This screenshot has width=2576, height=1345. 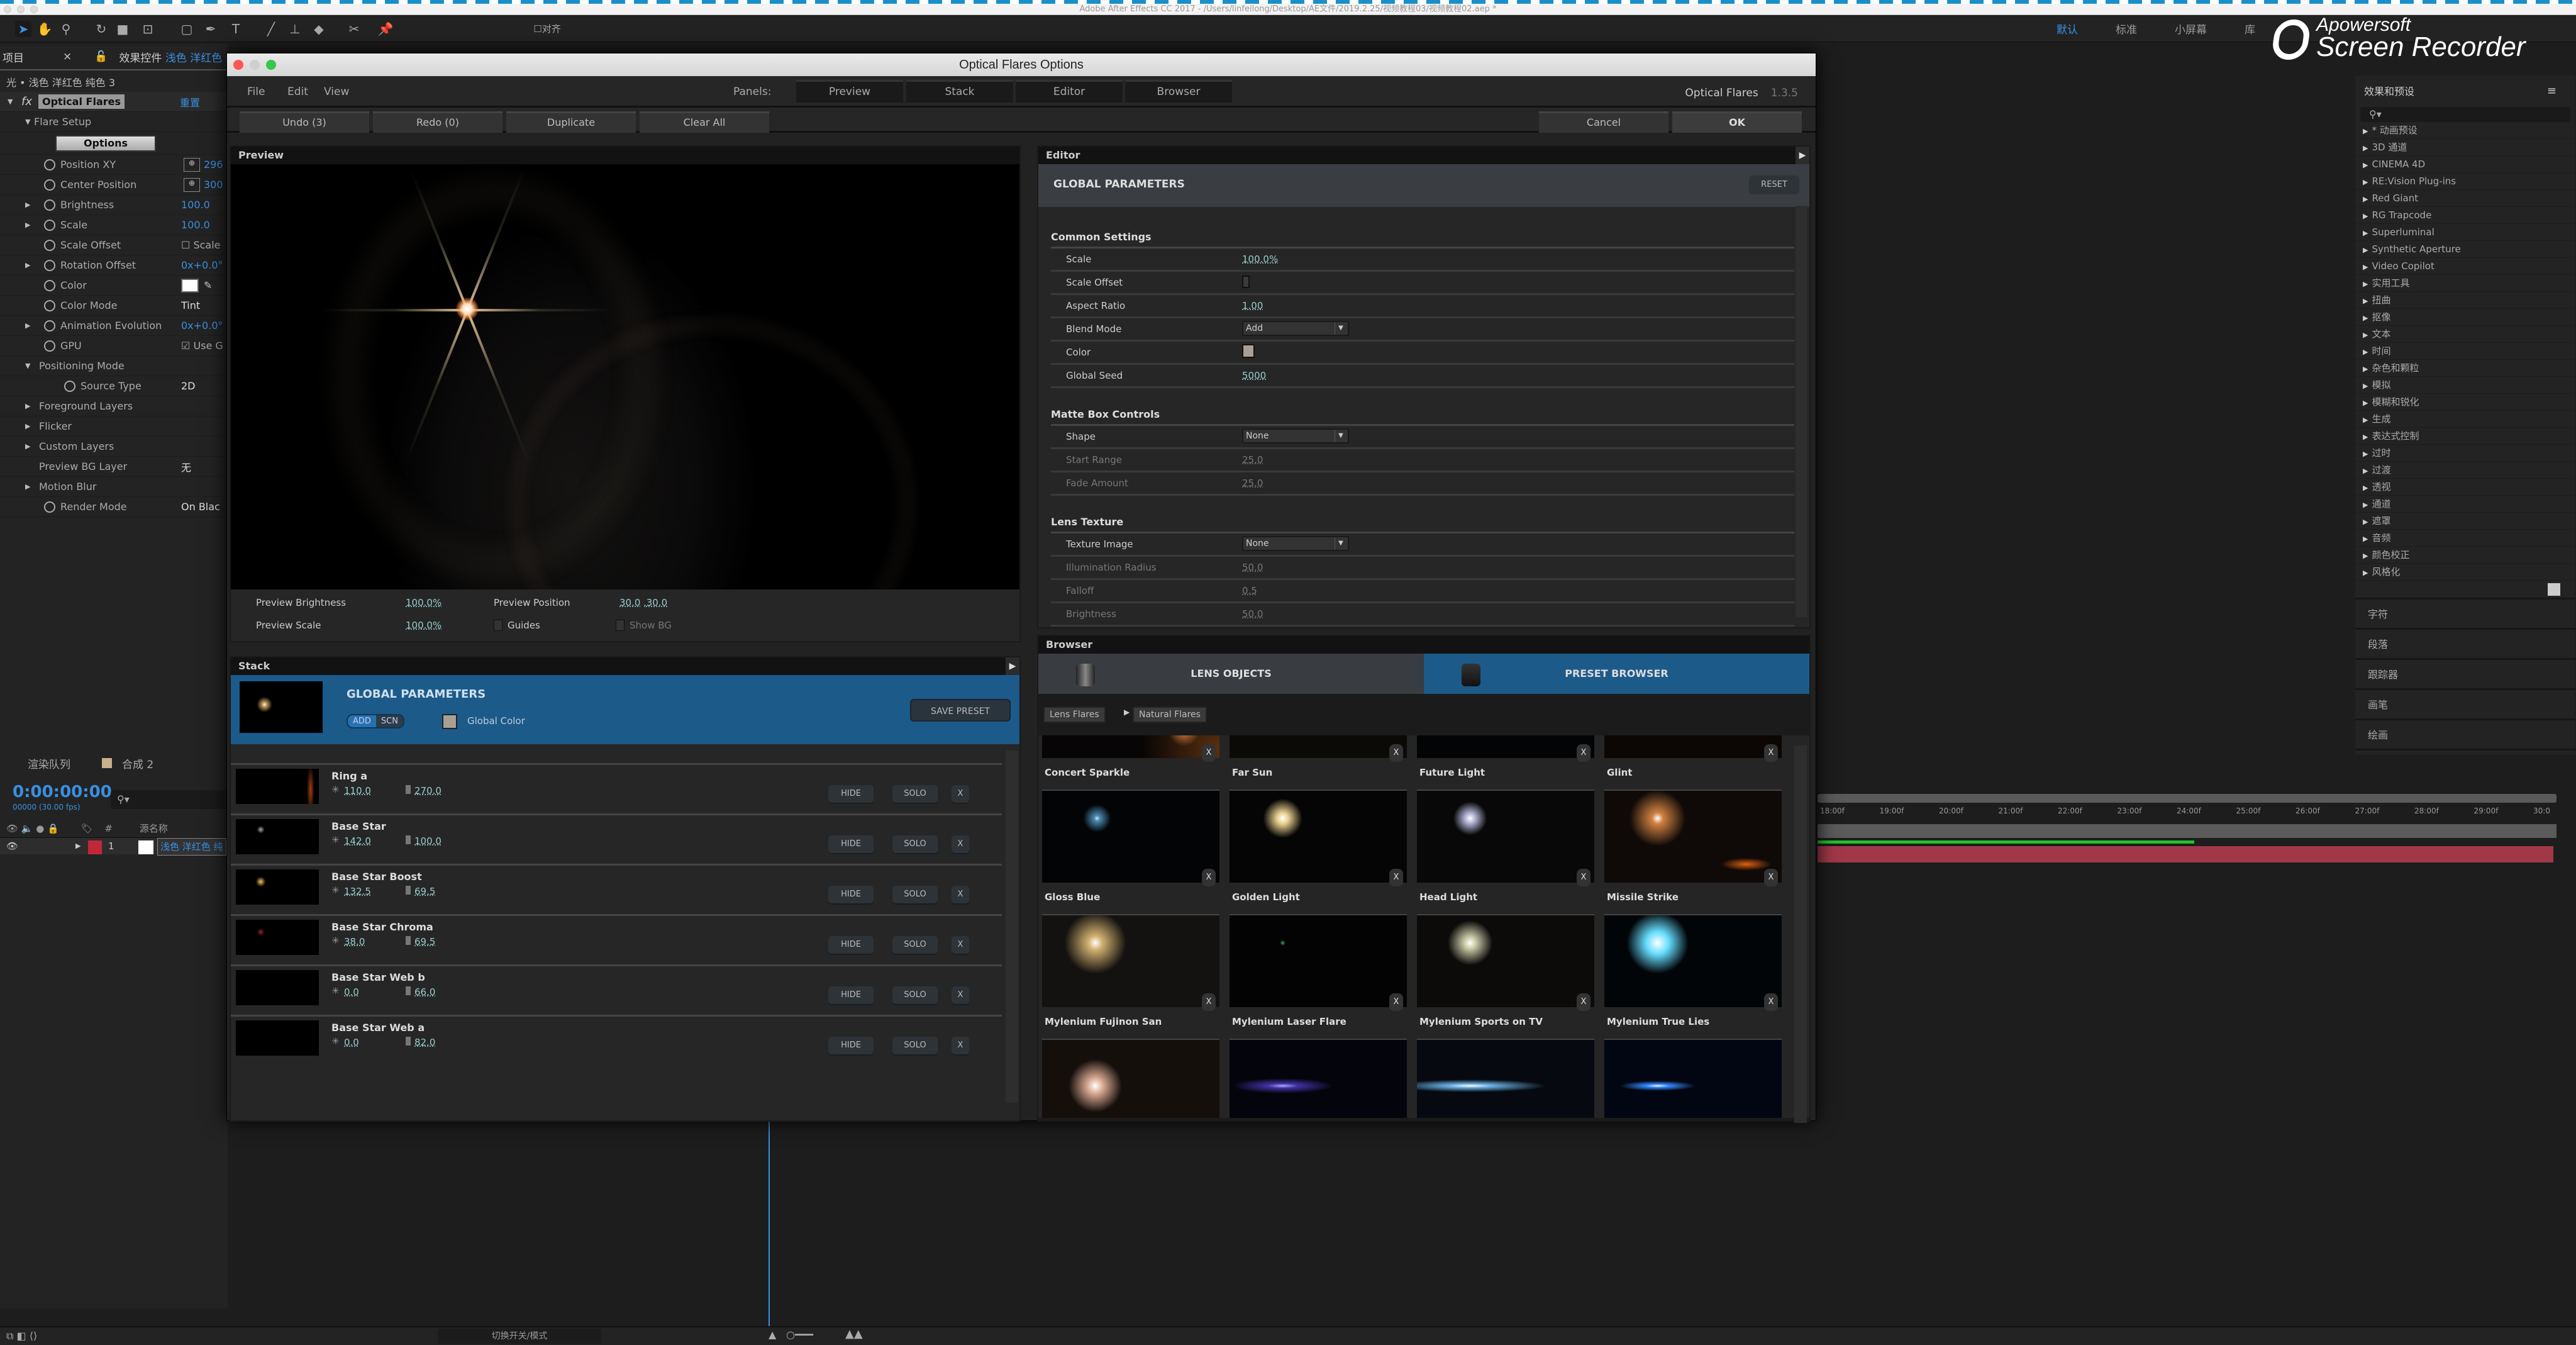 What do you see at coordinates (2465, 385) in the screenshot?
I see `effect-category-item: ▶ 模拟` at bounding box center [2465, 385].